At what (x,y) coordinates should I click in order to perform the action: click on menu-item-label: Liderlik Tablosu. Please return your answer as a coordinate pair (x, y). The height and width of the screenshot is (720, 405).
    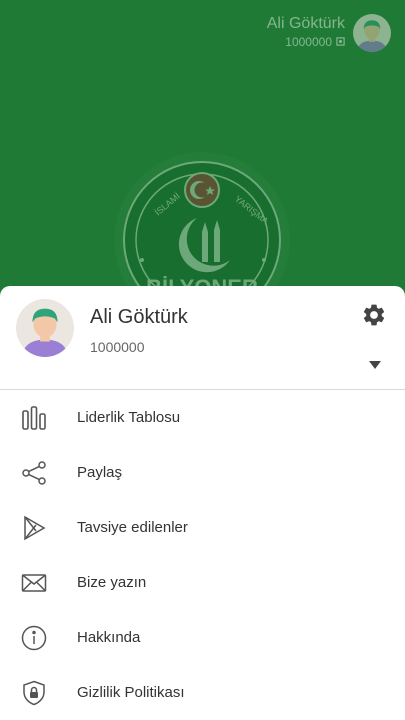
    Looking at the image, I should click on (129, 417).